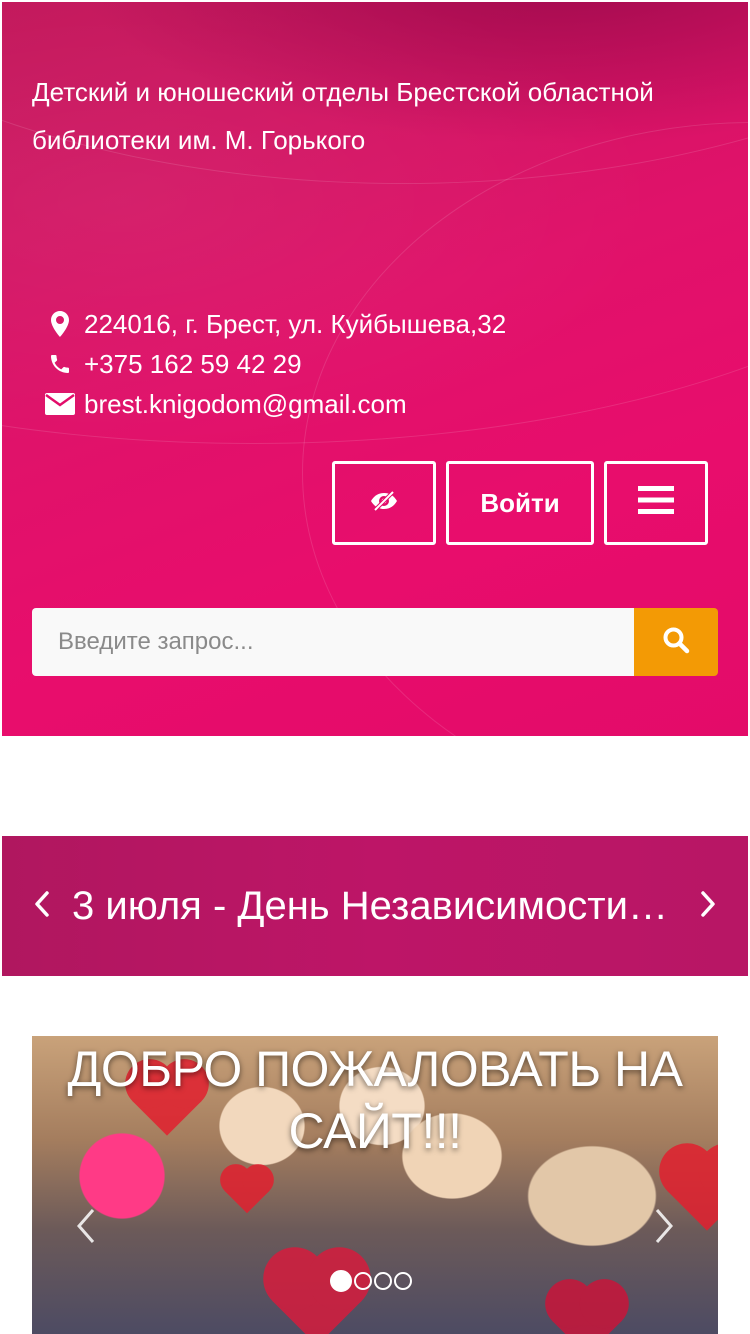 The height and width of the screenshot is (1334, 750). Describe the element at coordinates (60, 324) in the screenshot. I see `map-marker-icon` at that location.